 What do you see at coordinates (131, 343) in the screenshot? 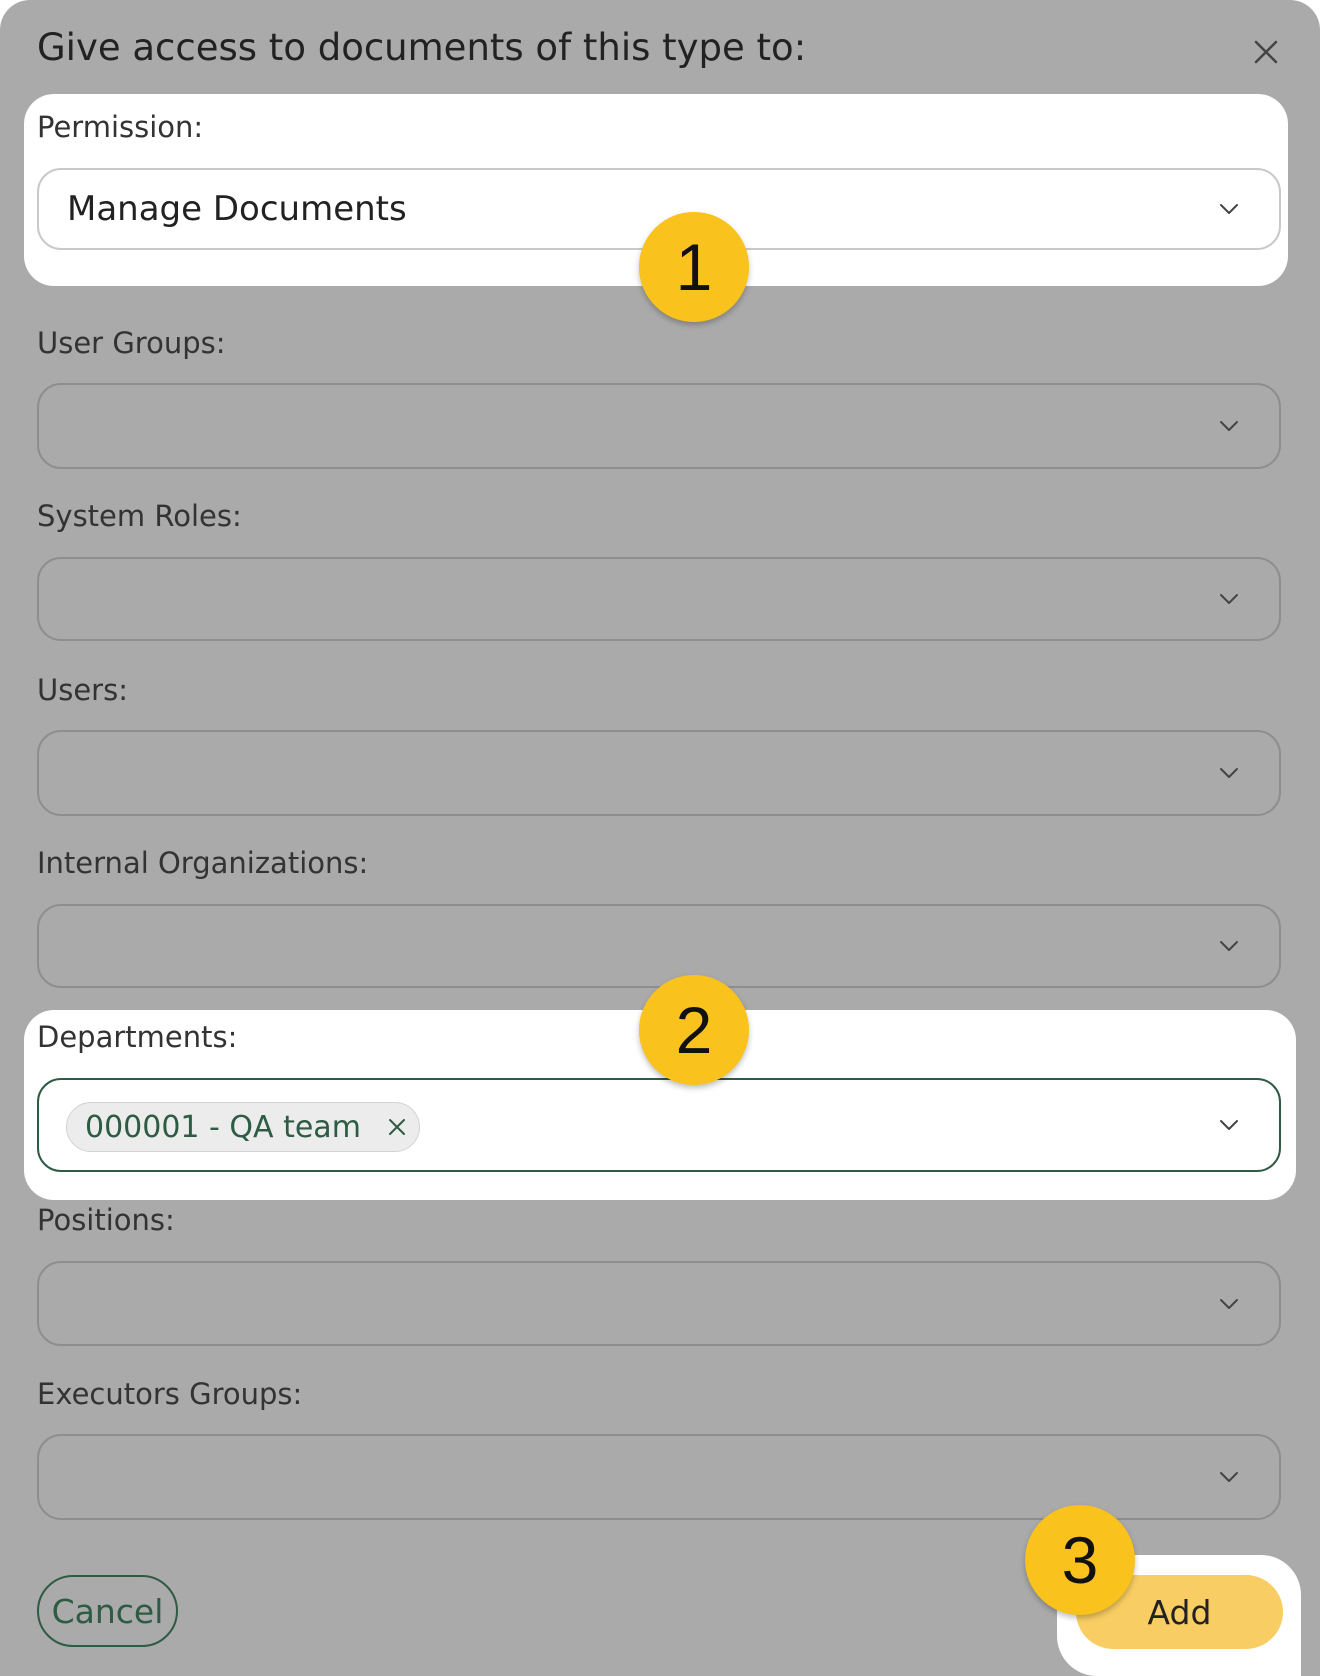
I see `user-groups-label: User Groups:` at bounding box center [131, 343].